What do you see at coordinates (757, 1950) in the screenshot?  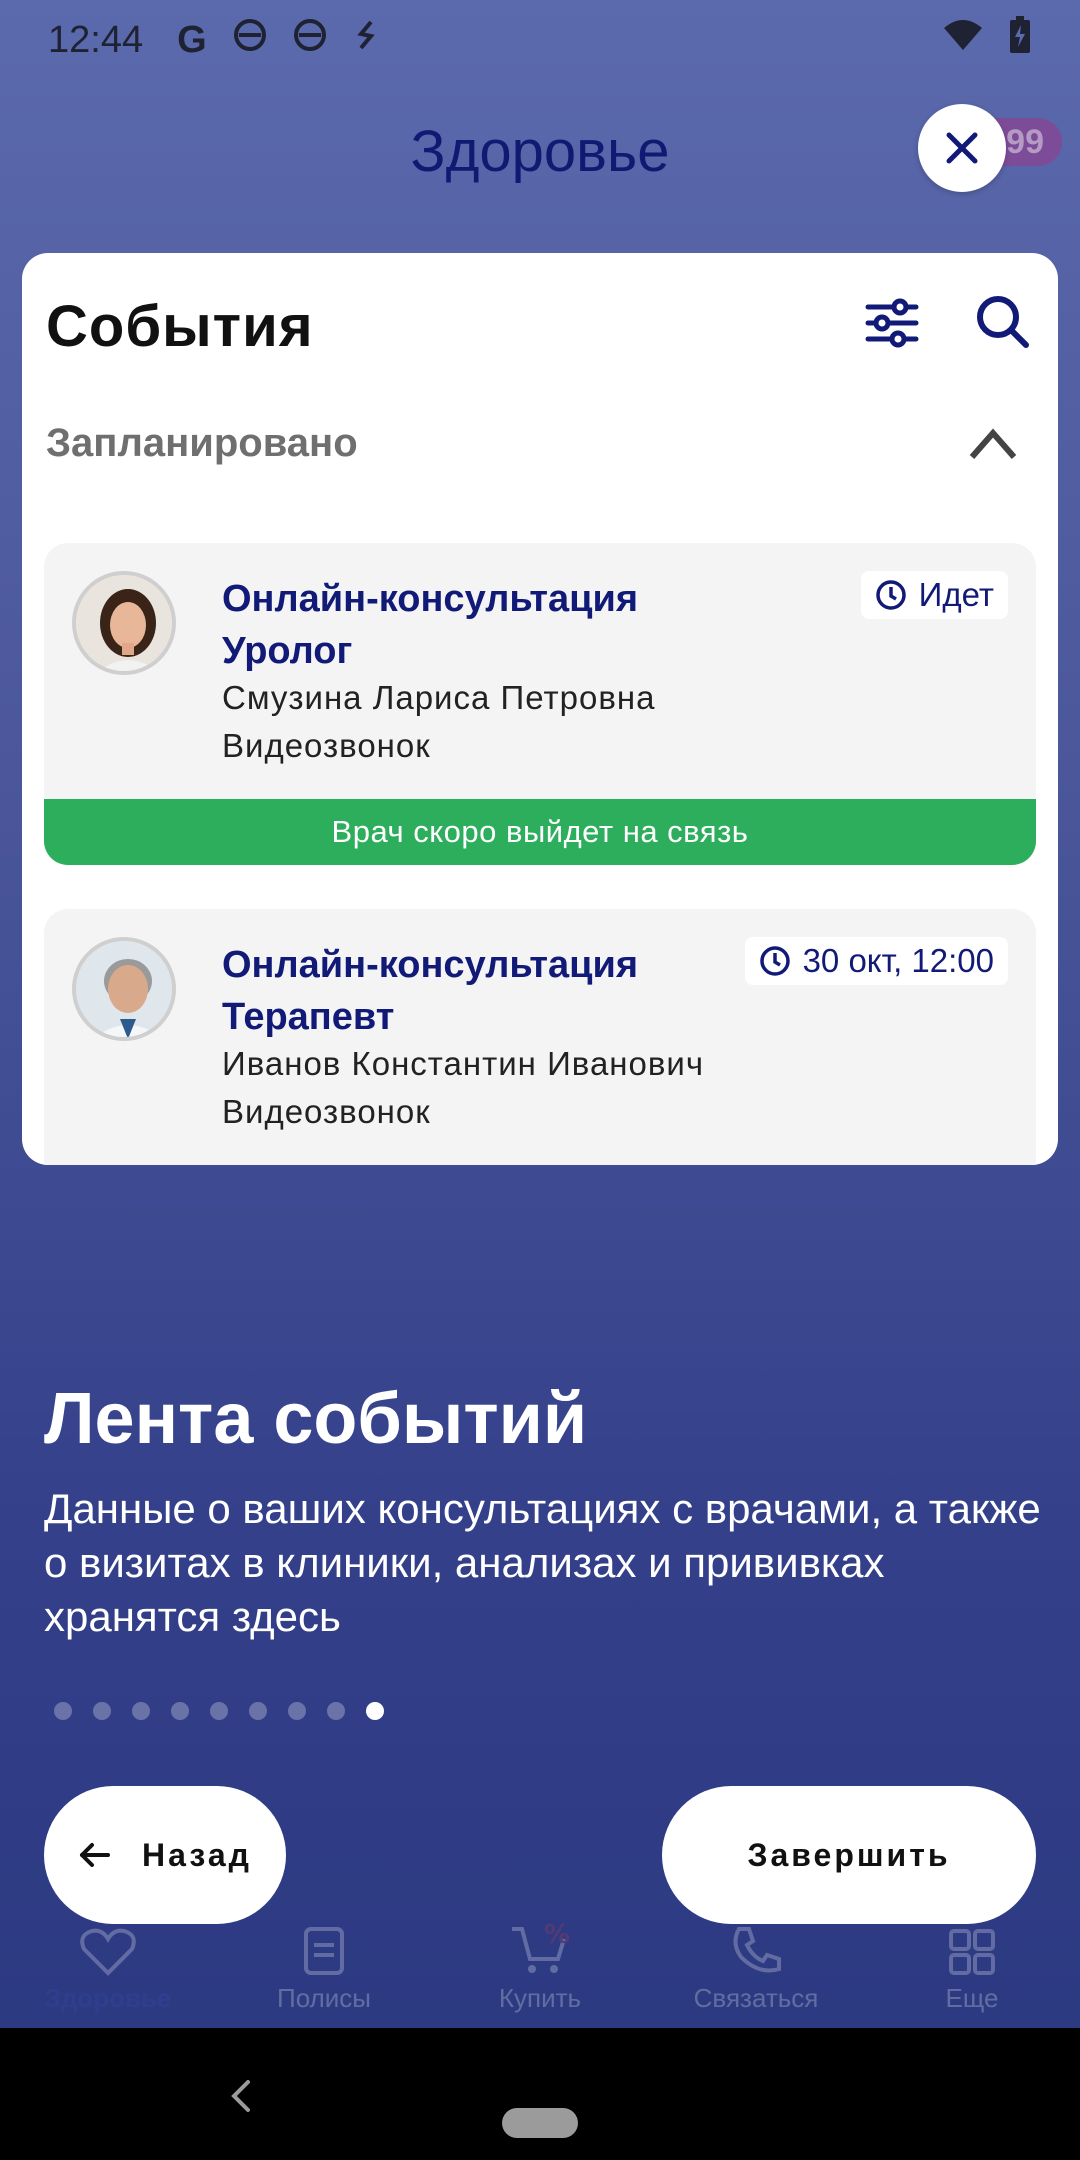 I see `phone-icon` at bounding box center [757, 1950].